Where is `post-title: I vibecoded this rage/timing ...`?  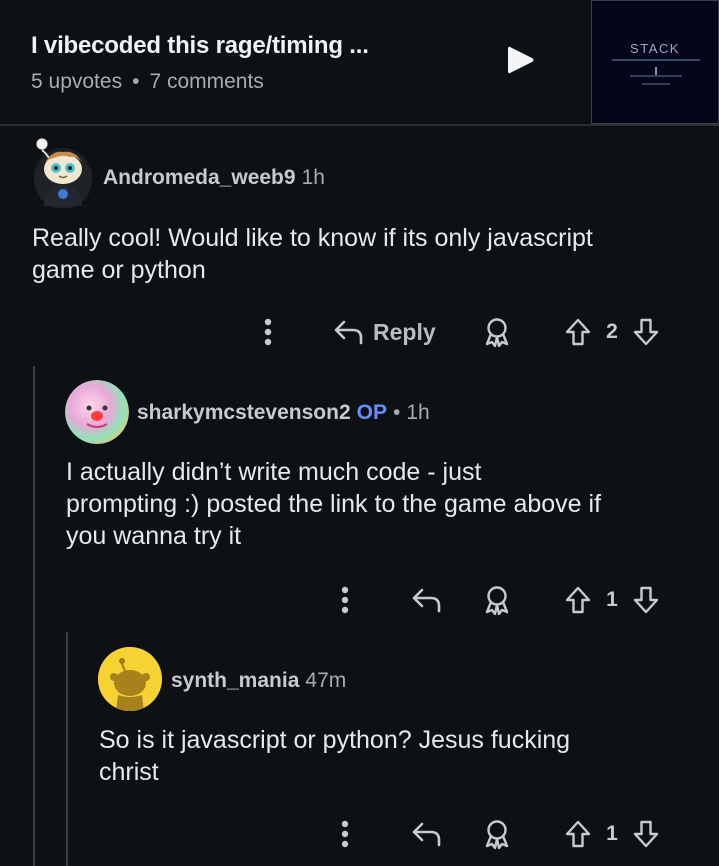 post-title: I vibecoded this rage/timing ... is located at coordinates (200, 46).